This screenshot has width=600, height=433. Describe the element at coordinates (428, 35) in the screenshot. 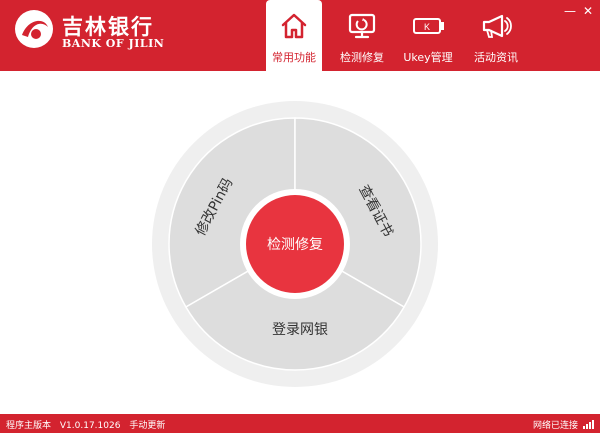

I see `tab-ukey-management: K Ukey管理` at that location.